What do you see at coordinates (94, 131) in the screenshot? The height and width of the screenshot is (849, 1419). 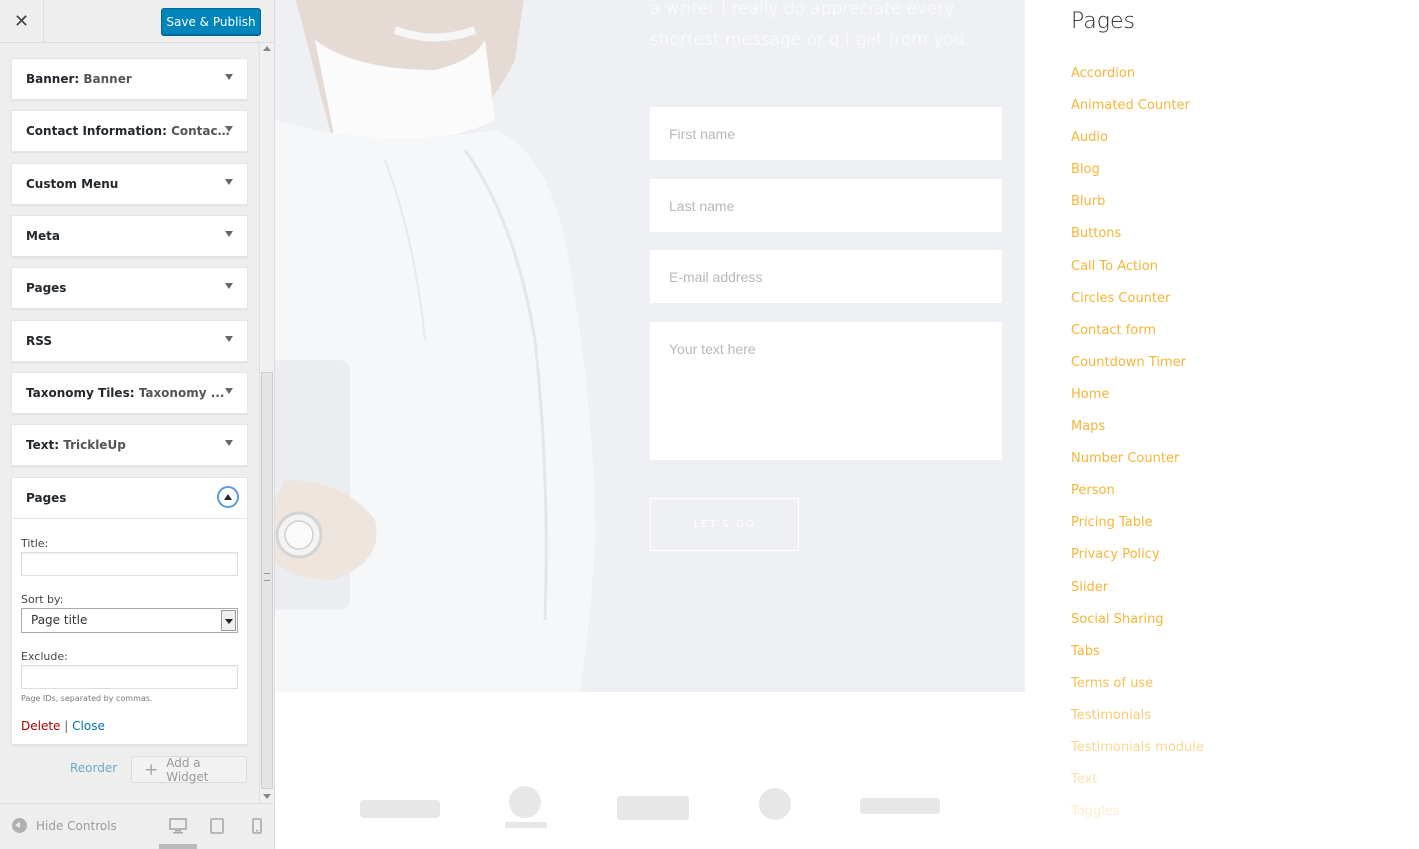 I see `widget-title: Contact Information` at bounding box center [94, 131].